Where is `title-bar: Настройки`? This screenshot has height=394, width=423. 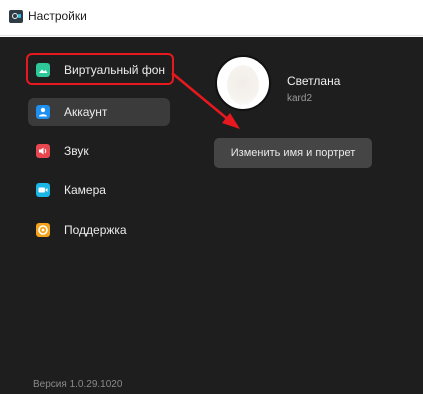 title-bar: Настройки is located at coordinates (211, 18).